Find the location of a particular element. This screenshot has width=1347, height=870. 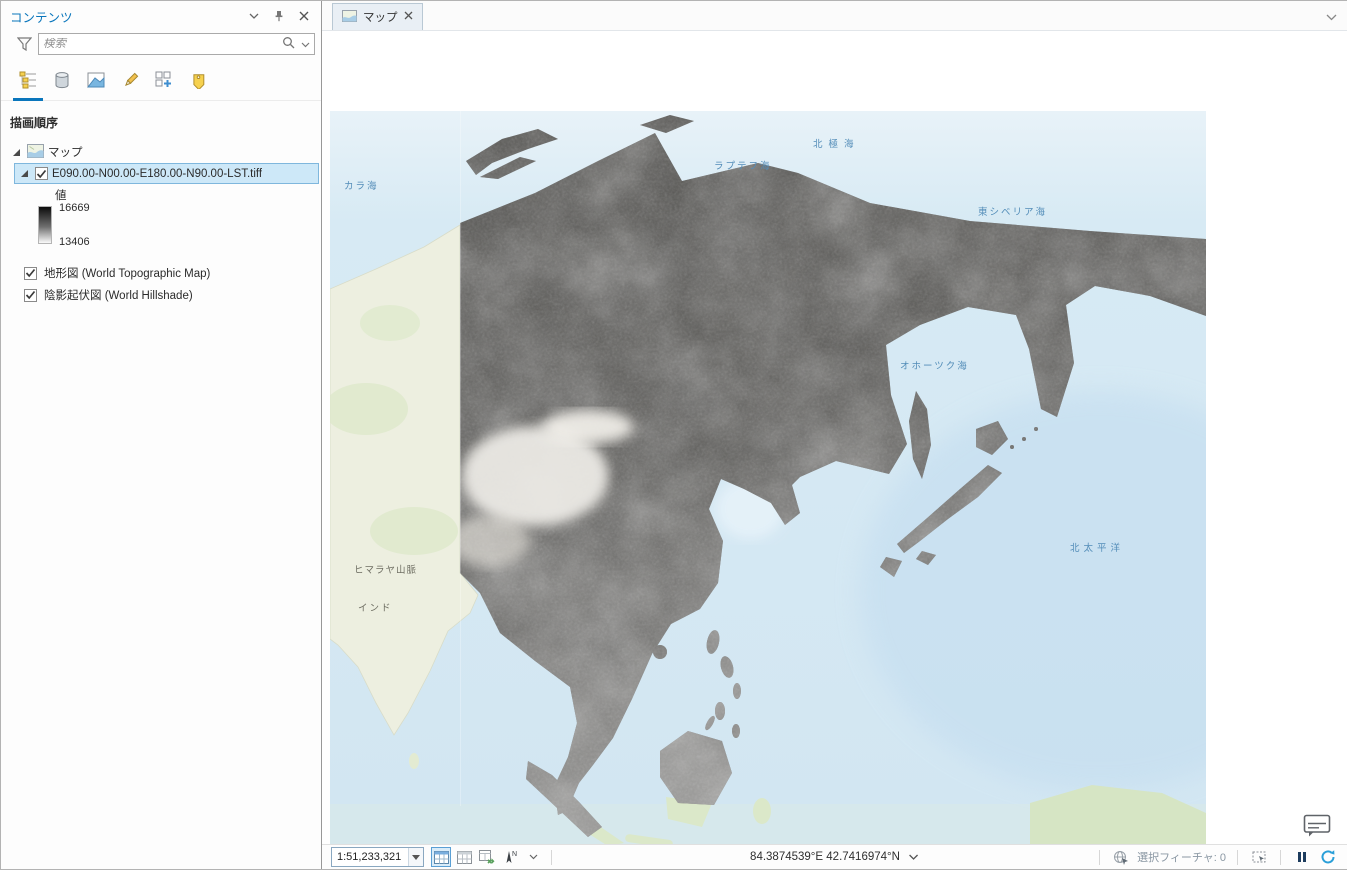

map-root-label: マップ is located at coordinates (65, 153).